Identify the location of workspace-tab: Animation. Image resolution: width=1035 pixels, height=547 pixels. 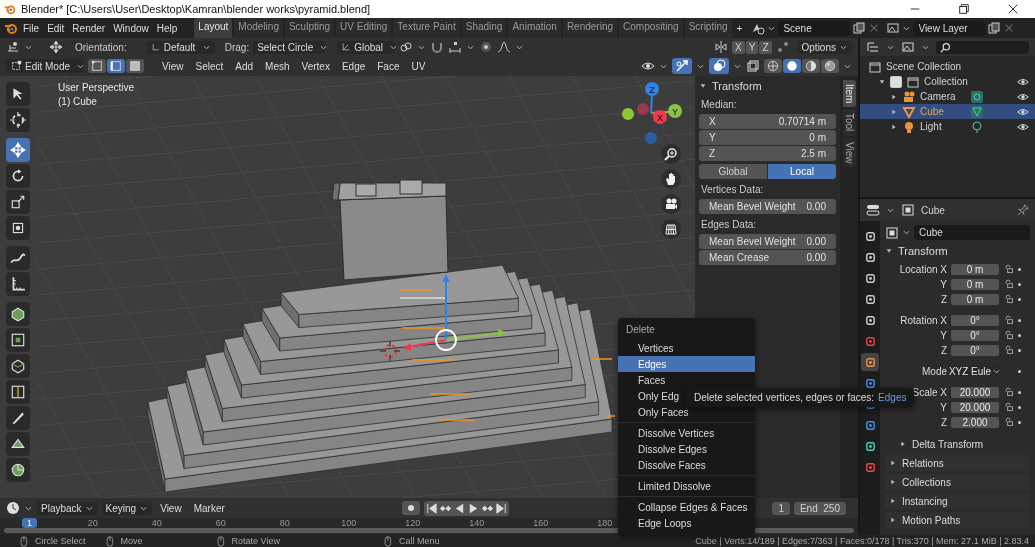
(534, 28).